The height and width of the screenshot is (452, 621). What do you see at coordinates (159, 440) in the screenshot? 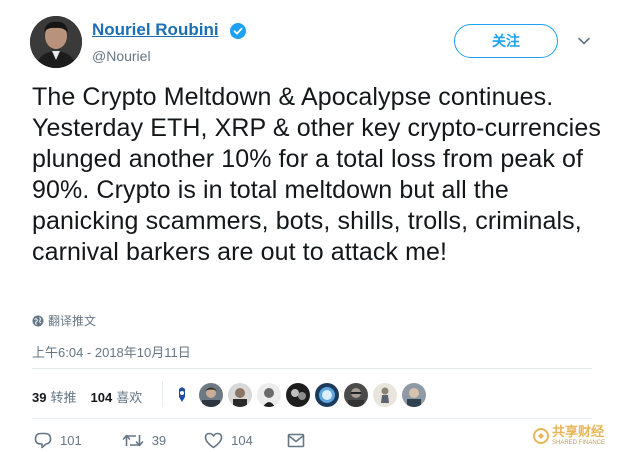
I see `retweet-count: 39` at bounding box center [159, 440].